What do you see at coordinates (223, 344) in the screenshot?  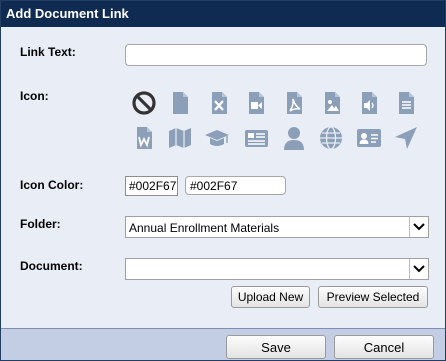 I see `dialog-footer: Save Cancel` at bounding box center [223, 344].